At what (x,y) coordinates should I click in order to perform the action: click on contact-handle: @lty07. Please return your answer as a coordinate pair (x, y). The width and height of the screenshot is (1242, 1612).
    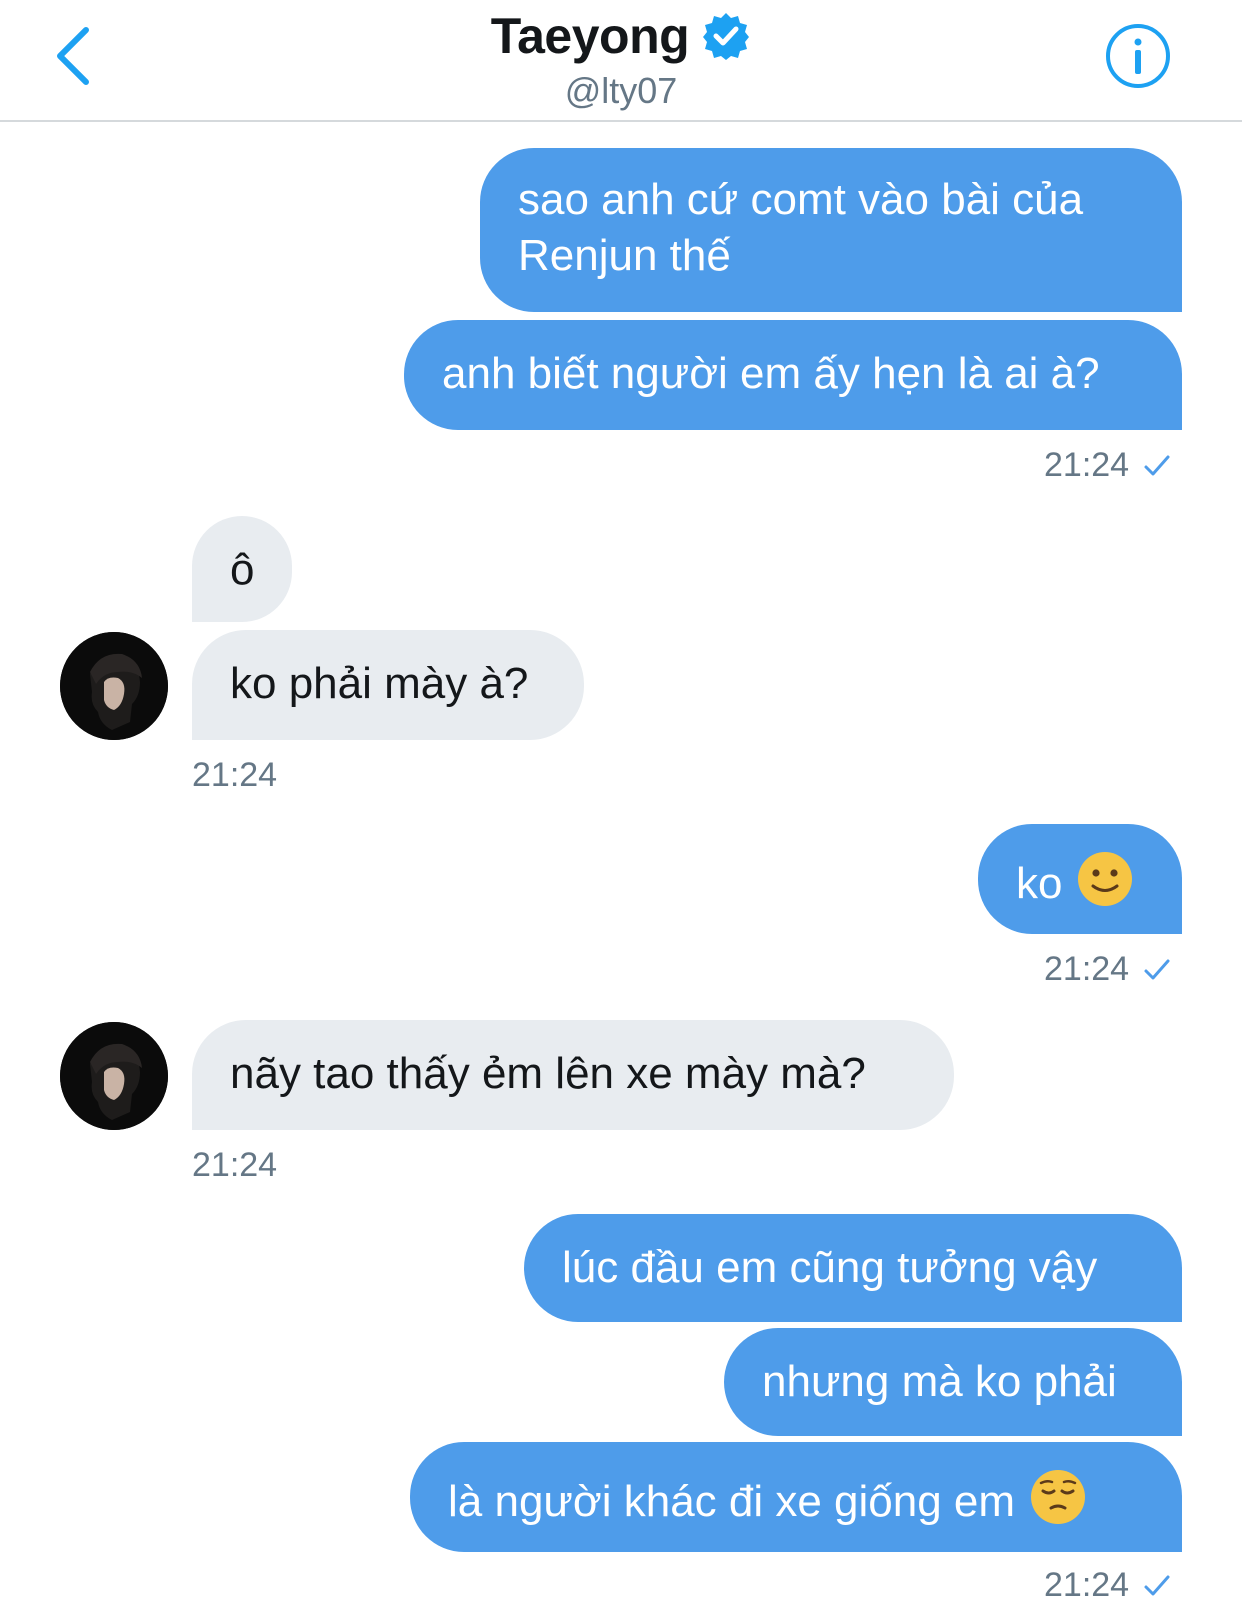
    Looking at the image, I should click on (621, 90).